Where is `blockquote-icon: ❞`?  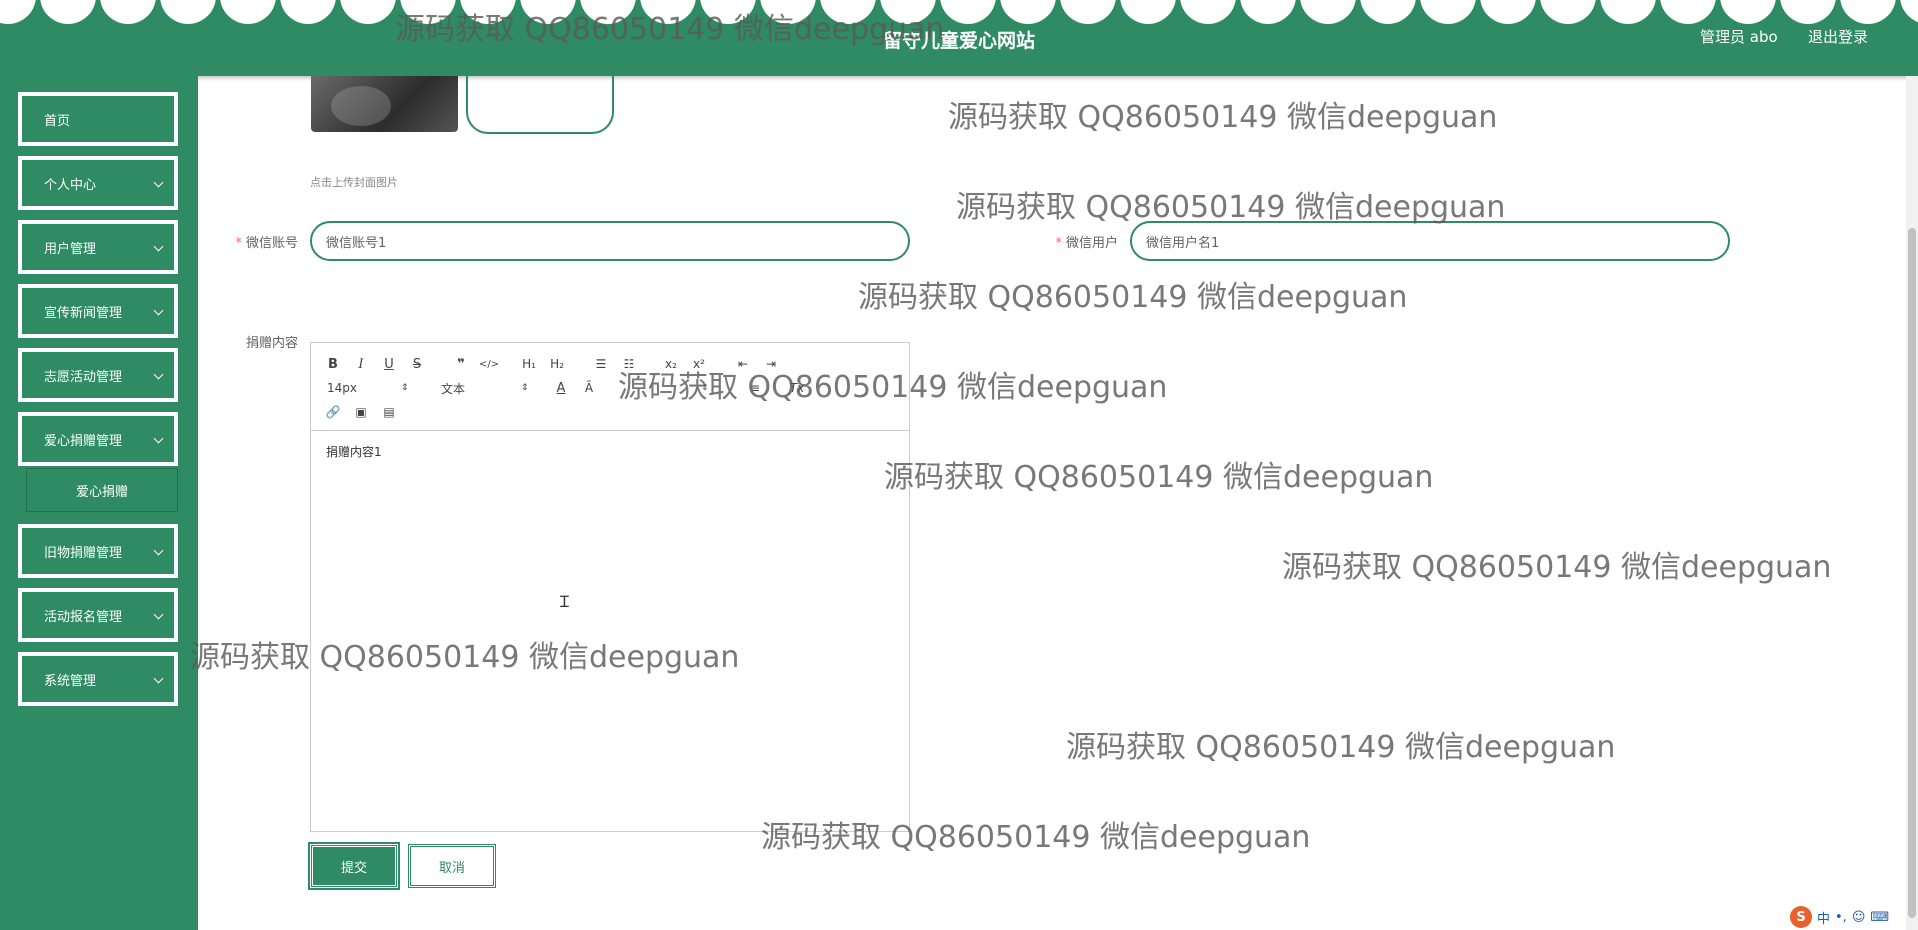 blockquote-icon: ❞ is located at coordinates (461, 364).